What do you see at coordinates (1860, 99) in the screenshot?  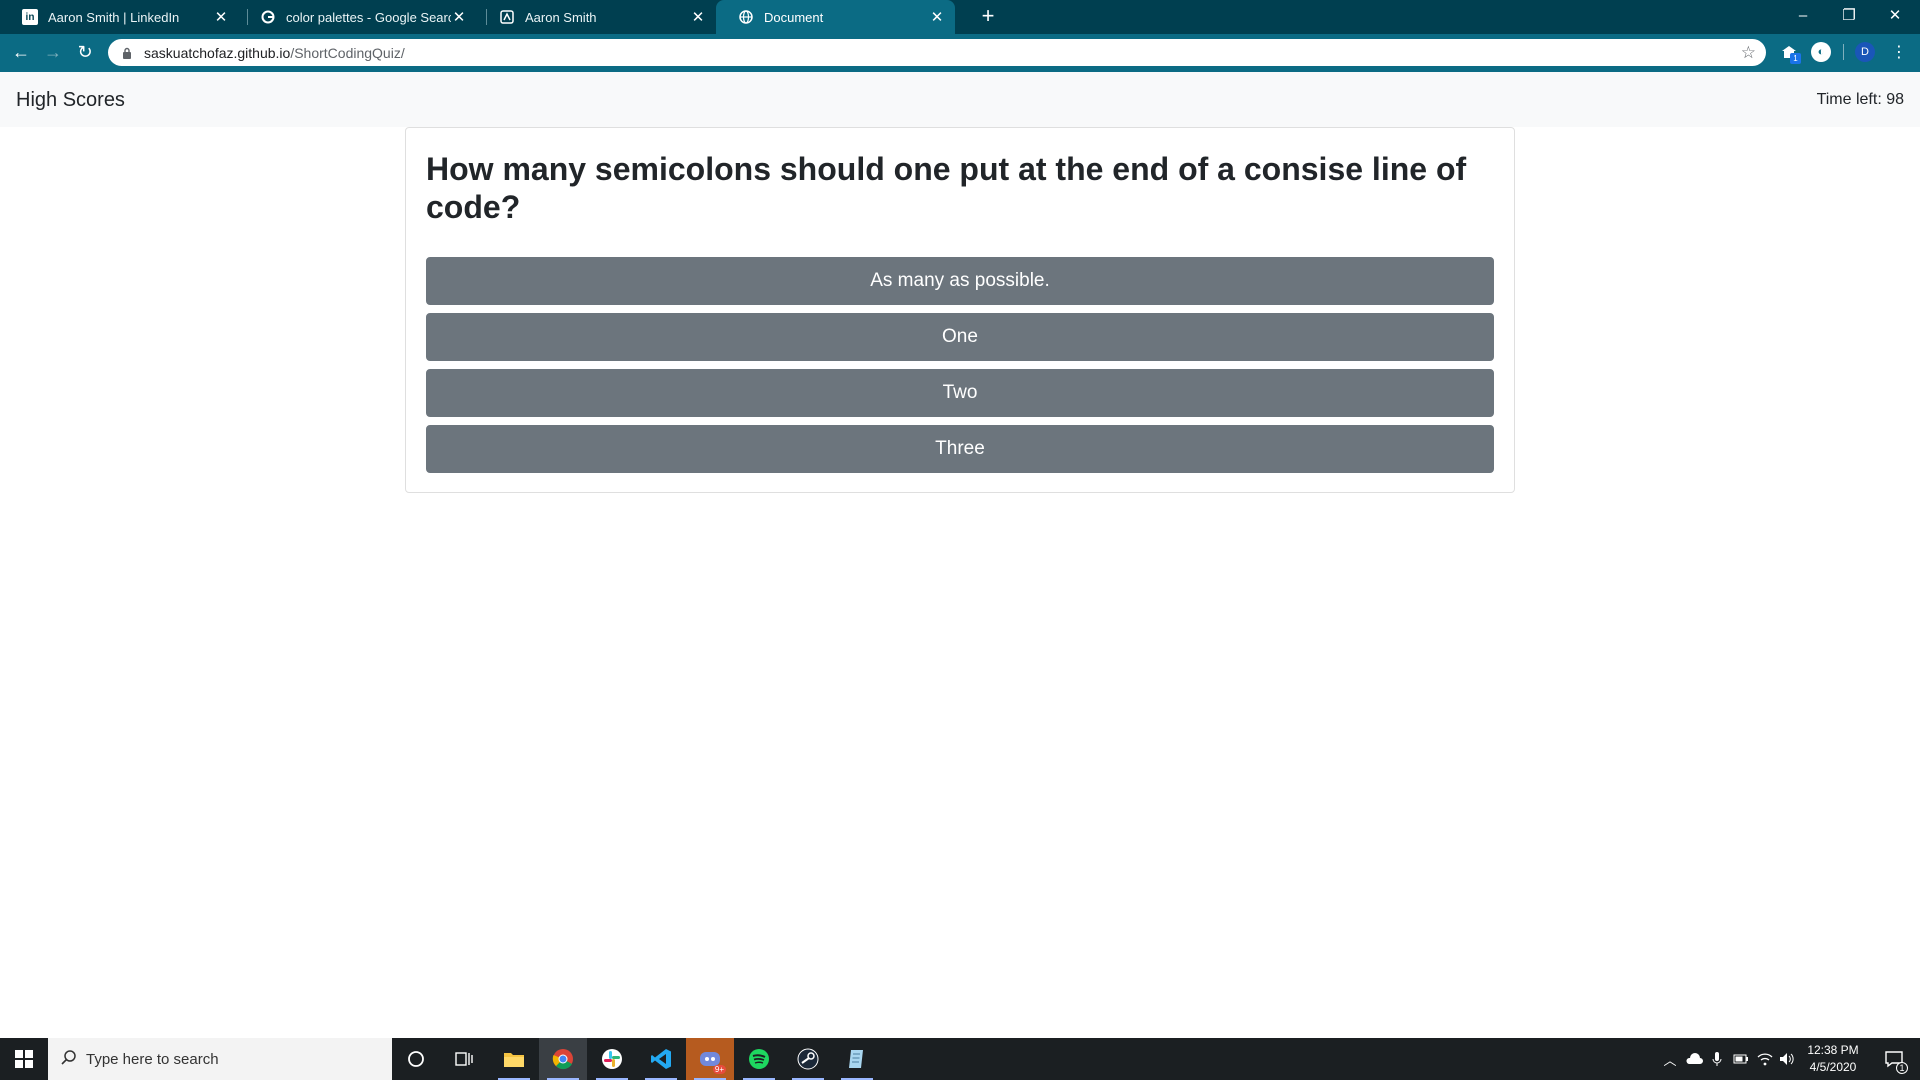 I see `timer-text: Time left: 98` at bounding box center [1860, 99].